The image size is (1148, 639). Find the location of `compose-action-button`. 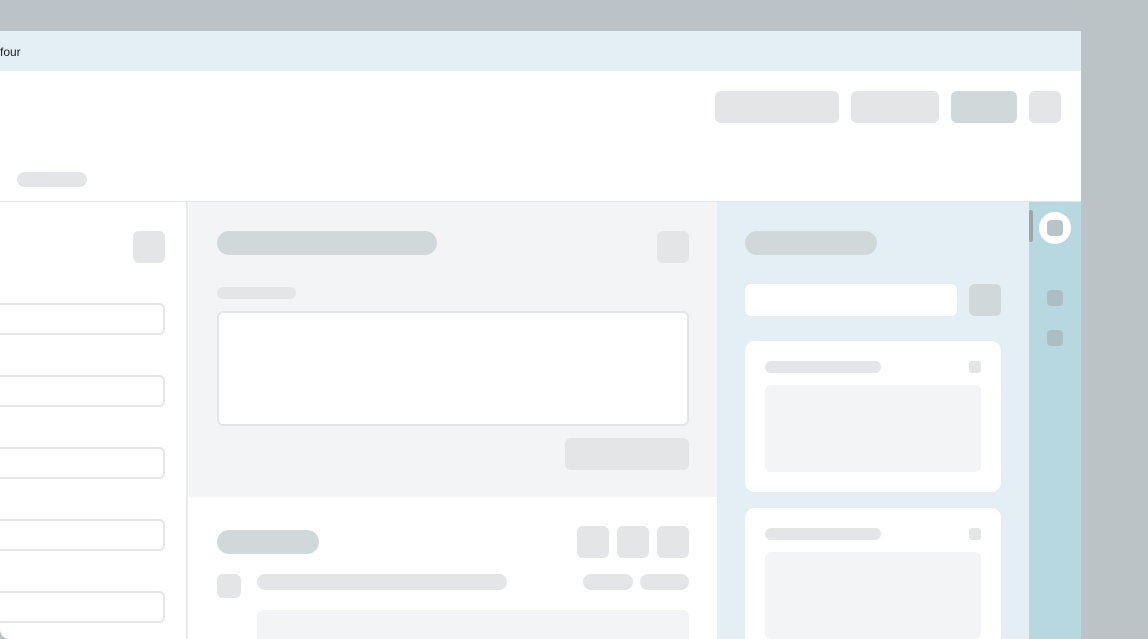

compose-action-button is located at coordinates (673, 247).